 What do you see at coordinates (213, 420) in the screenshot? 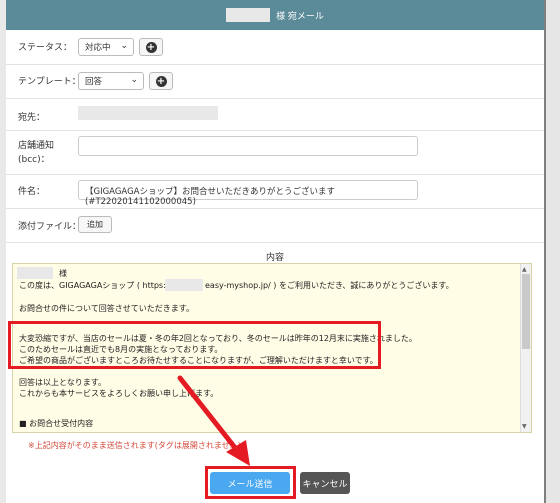
I see `annotation-arrow-icon` at bounding box center [213, 420].